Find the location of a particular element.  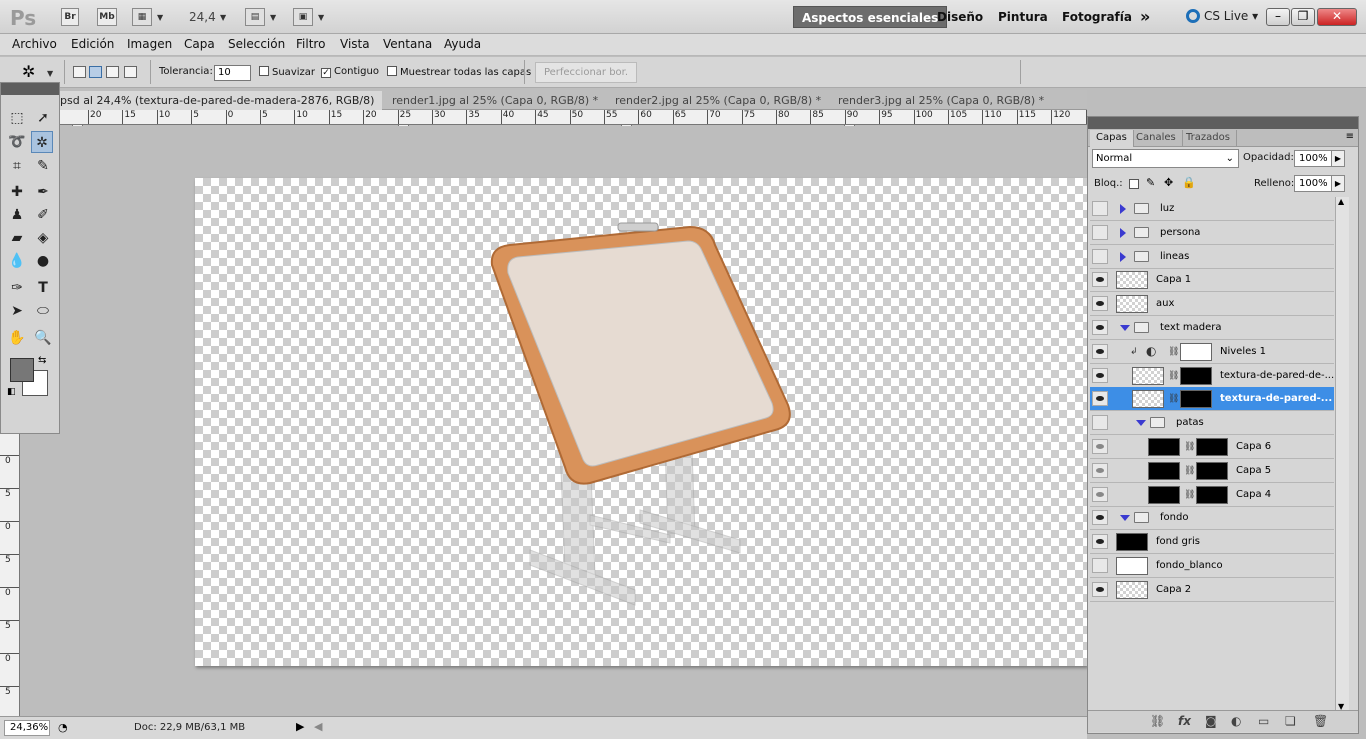

sample-all-layers-checkbox: Muestrear todas las capas is located at coordinates (459, 72).